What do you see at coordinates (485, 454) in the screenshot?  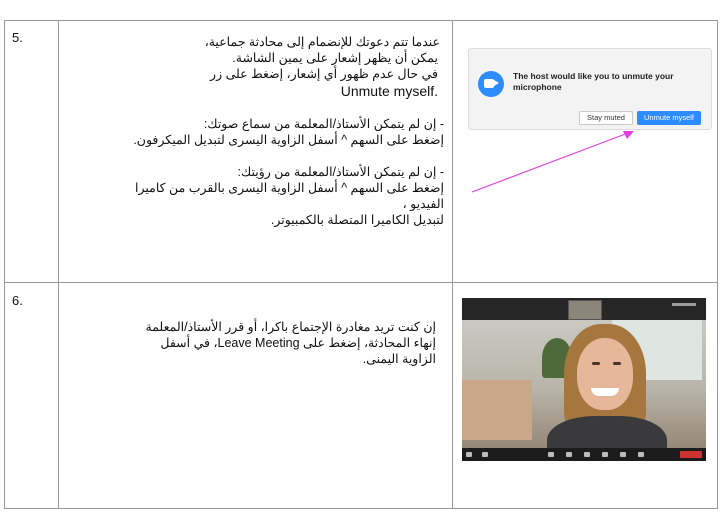 I see `video-icon` at bounding box center [485, 454].